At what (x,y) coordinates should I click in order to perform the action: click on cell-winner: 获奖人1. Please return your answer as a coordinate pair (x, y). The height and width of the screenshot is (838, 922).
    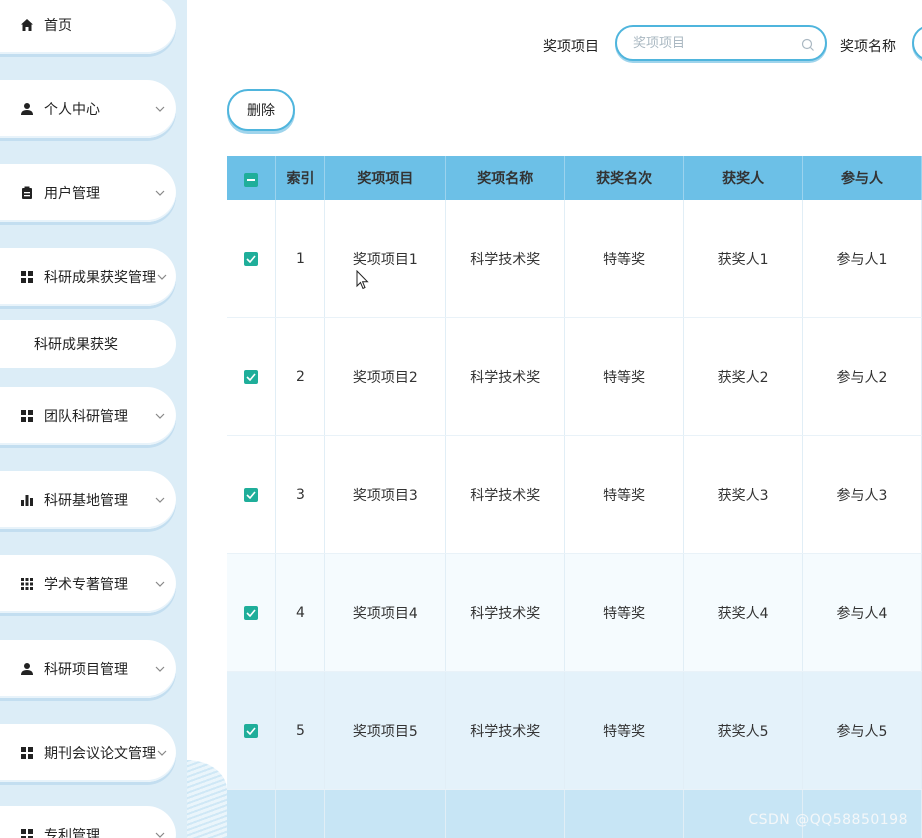
    Looking at the image, I should click on (743, 259).